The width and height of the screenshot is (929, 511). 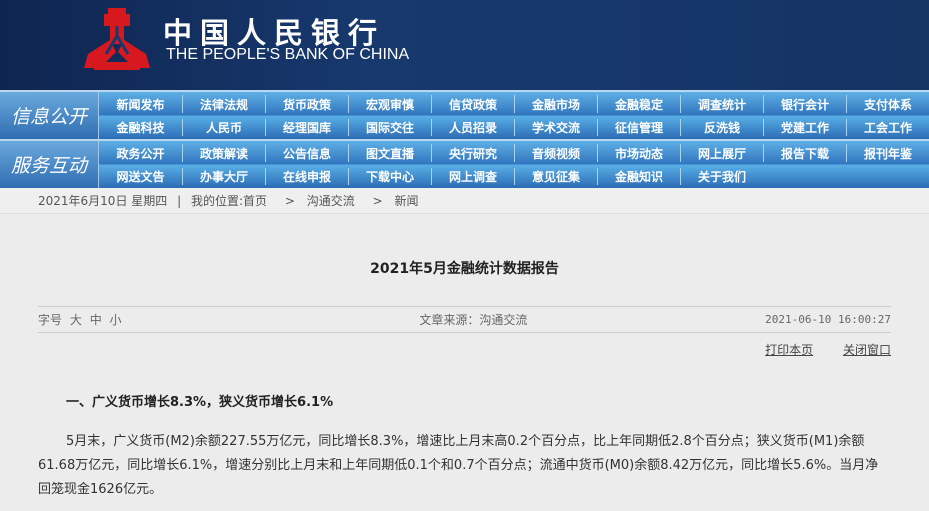 I want to click on nav-item: 货币政策, so click(x=306, y=104).